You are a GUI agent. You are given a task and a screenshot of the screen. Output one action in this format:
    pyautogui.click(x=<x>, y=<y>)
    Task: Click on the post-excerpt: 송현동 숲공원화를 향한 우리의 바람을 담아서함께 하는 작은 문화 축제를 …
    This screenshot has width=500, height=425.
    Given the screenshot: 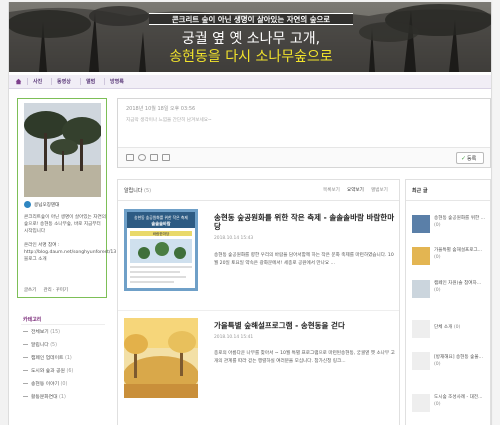 What is the action you would take?
    pyautogui.click(x=304, y=259)
    